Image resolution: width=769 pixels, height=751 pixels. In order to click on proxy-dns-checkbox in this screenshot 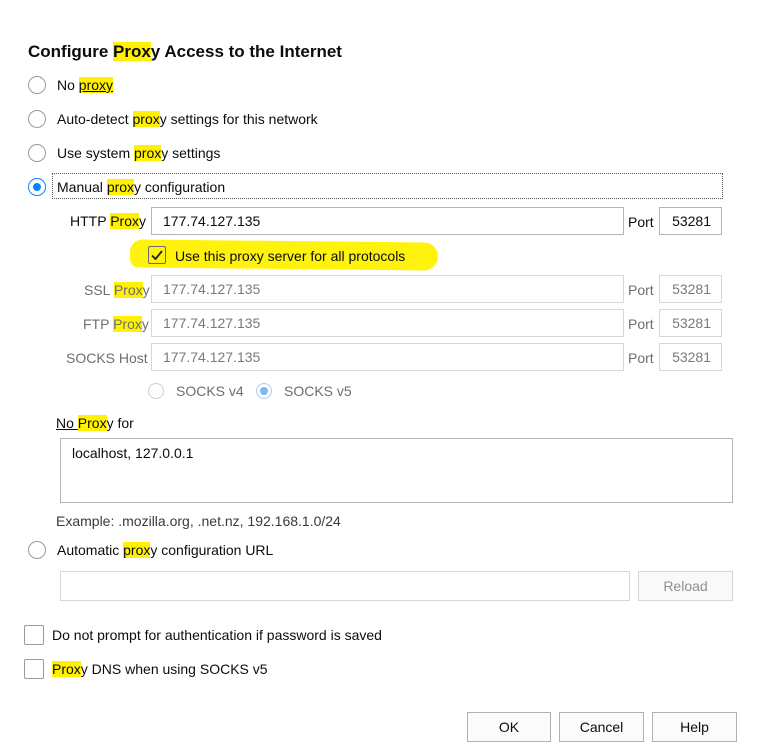, I will do `click(34, 669)`.